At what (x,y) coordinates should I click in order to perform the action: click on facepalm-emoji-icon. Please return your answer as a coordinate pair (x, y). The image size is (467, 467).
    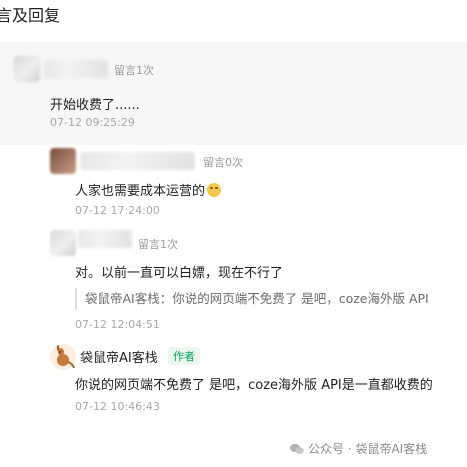
    Looking at the image, I should click on (214, 190).